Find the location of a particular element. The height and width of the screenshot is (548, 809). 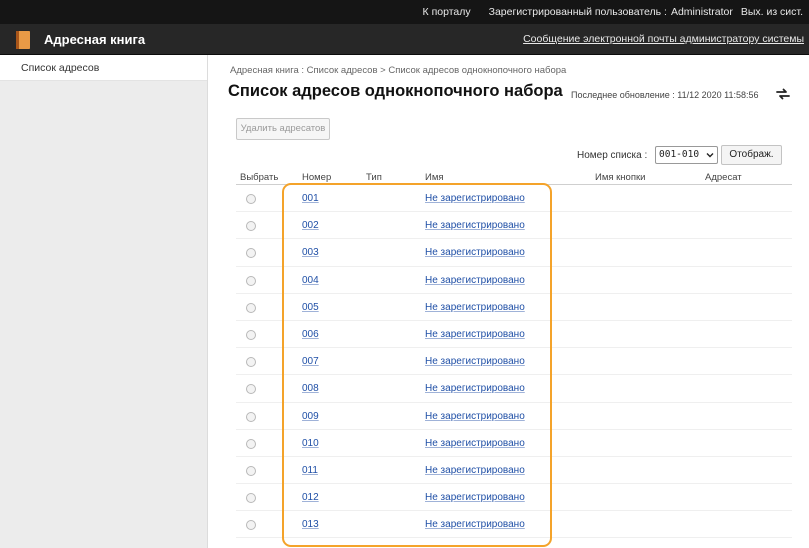

table-row: 001 Не зарегистрировано is located at coordinates (514, 199).